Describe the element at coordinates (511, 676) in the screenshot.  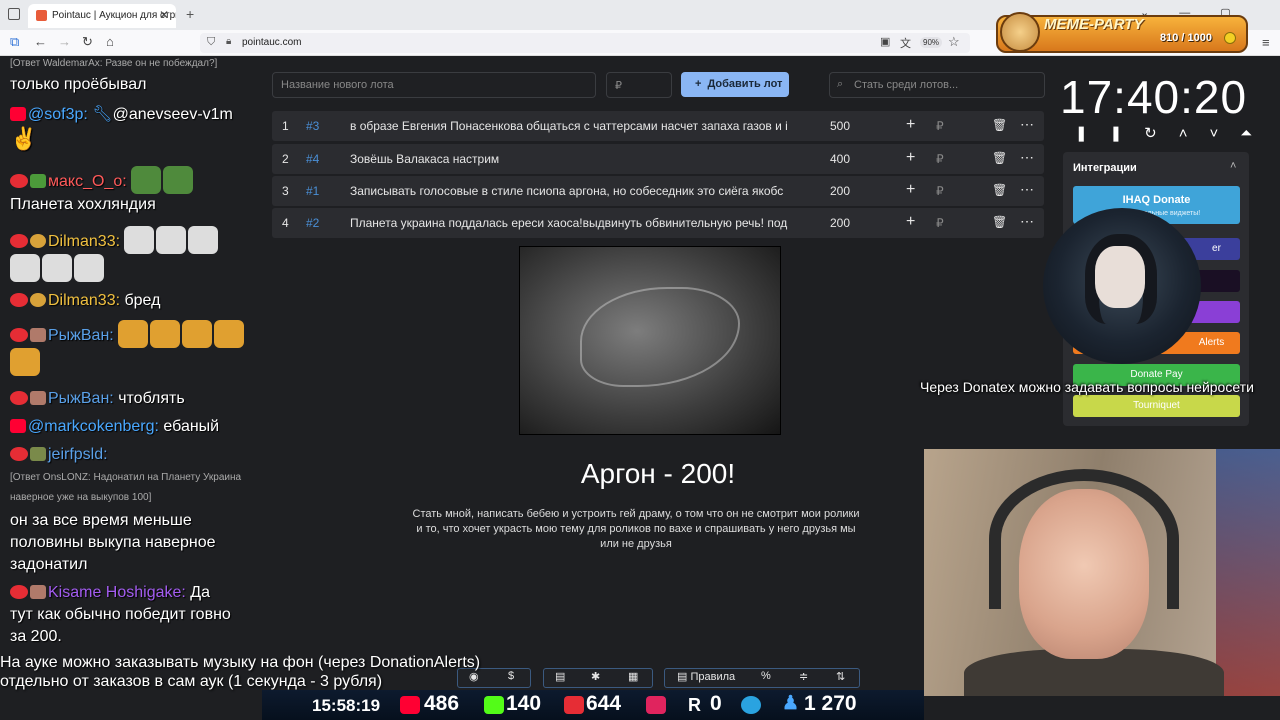
I see `dollar-icon: $` at that location.